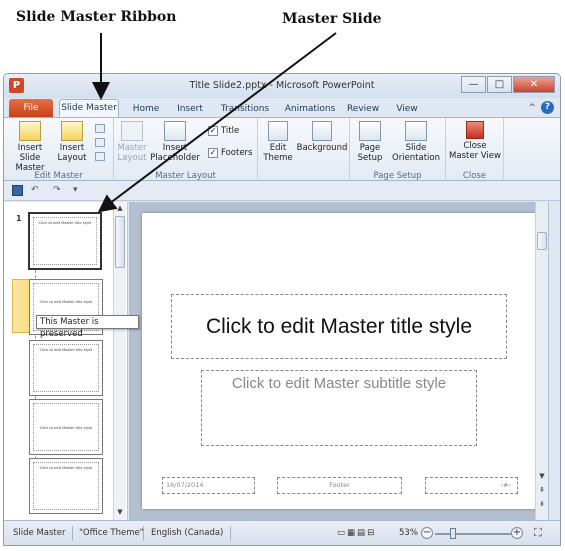  I want to click on edit-theme-icon, so click(278, 131).